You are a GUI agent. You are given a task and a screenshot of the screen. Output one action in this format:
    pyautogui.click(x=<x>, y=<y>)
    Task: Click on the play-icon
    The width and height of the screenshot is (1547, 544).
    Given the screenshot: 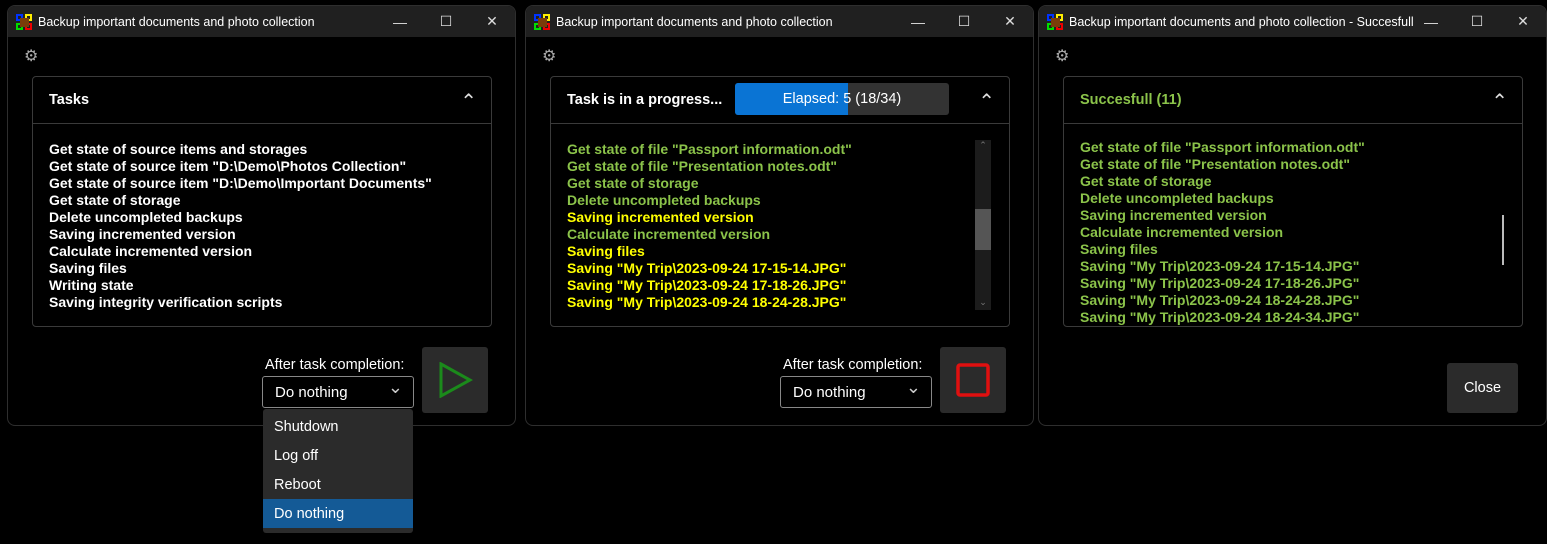 What is the action you would take?
    pyautogui.click(x=456, y=380)
    